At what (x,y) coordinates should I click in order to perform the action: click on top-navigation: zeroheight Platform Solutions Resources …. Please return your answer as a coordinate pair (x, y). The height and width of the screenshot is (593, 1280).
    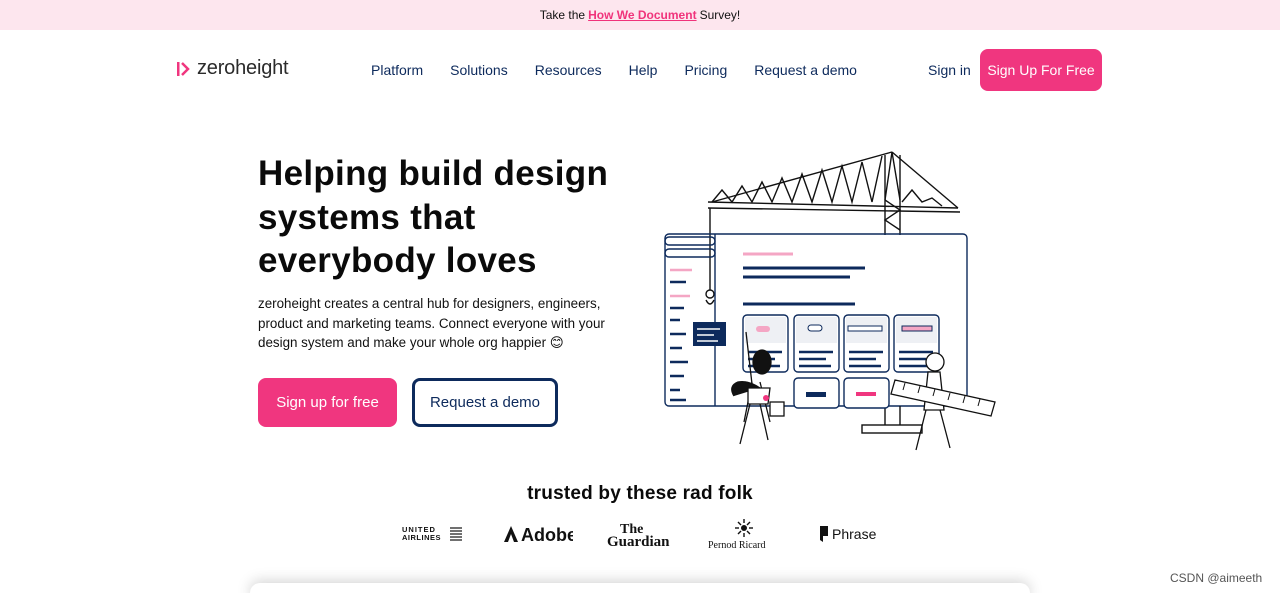
    Looking at the image, I should click on (640, 70).